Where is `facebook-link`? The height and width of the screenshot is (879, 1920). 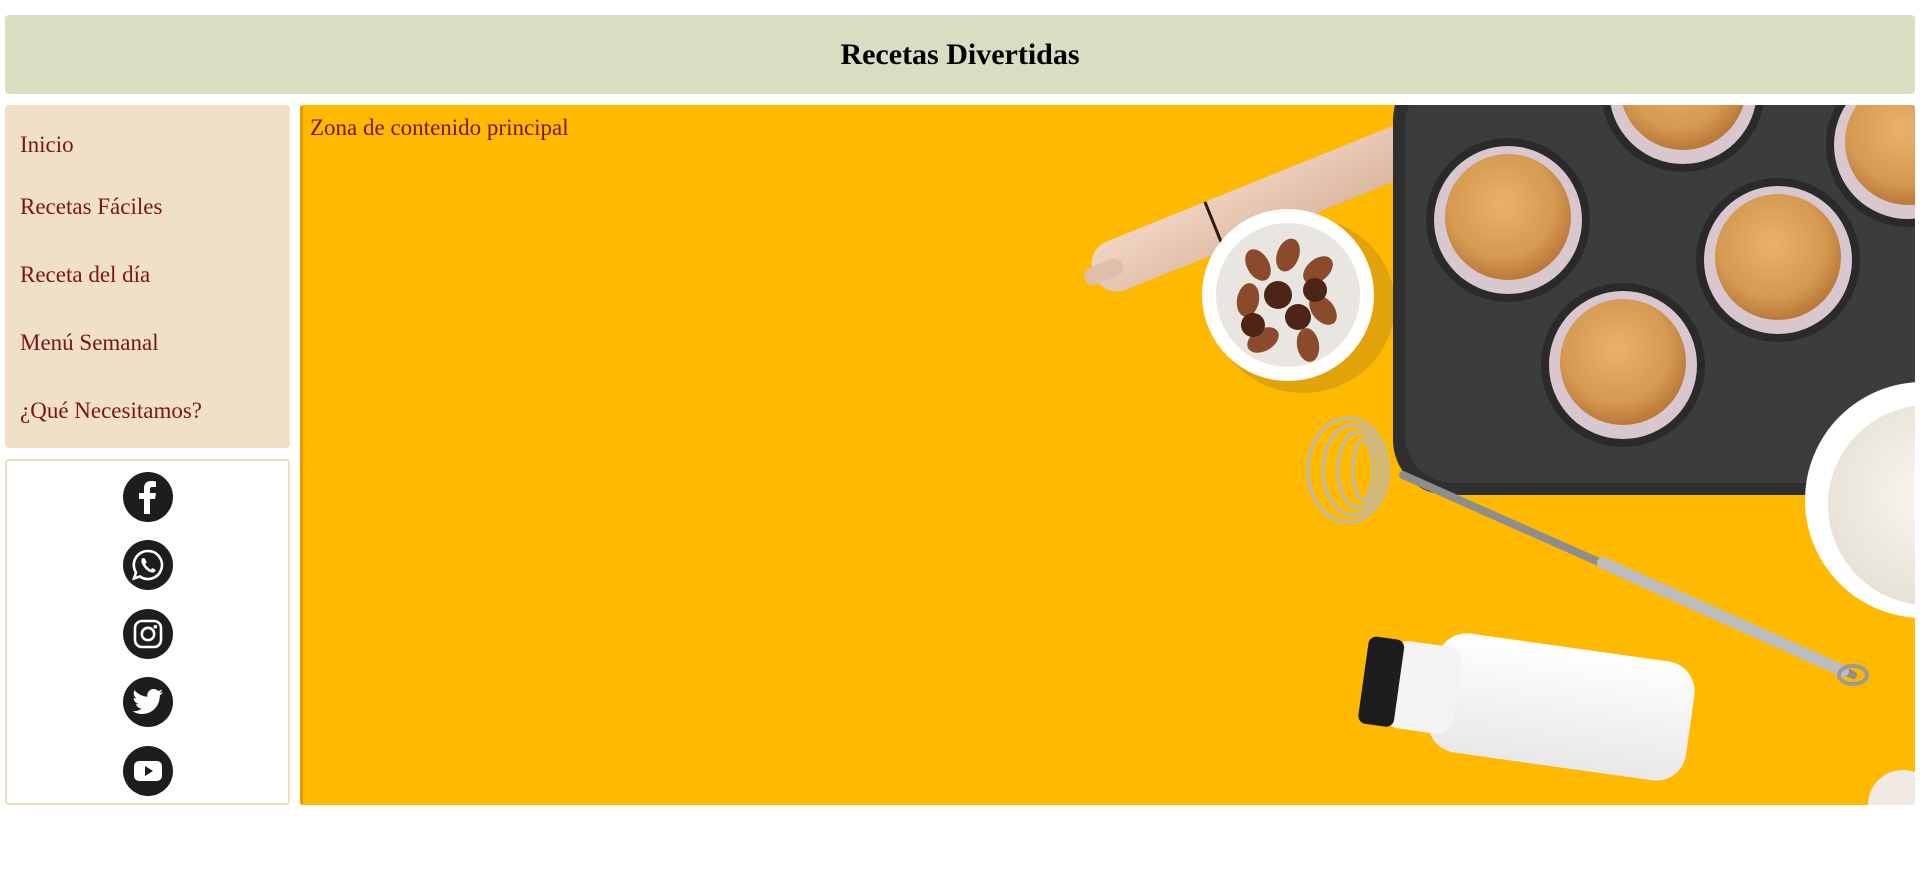
facebook-link is located at coordinates (148, 497).